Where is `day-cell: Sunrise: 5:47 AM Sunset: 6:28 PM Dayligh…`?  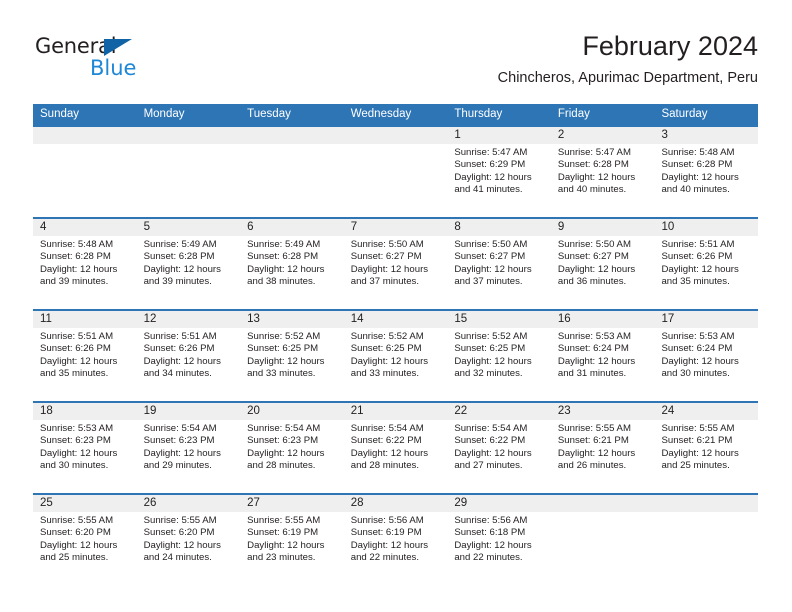
day-cell: Sunrise: 5:47 AM Sunset: 6:28 PM Dayligh… is located at coordinates (603, 180).